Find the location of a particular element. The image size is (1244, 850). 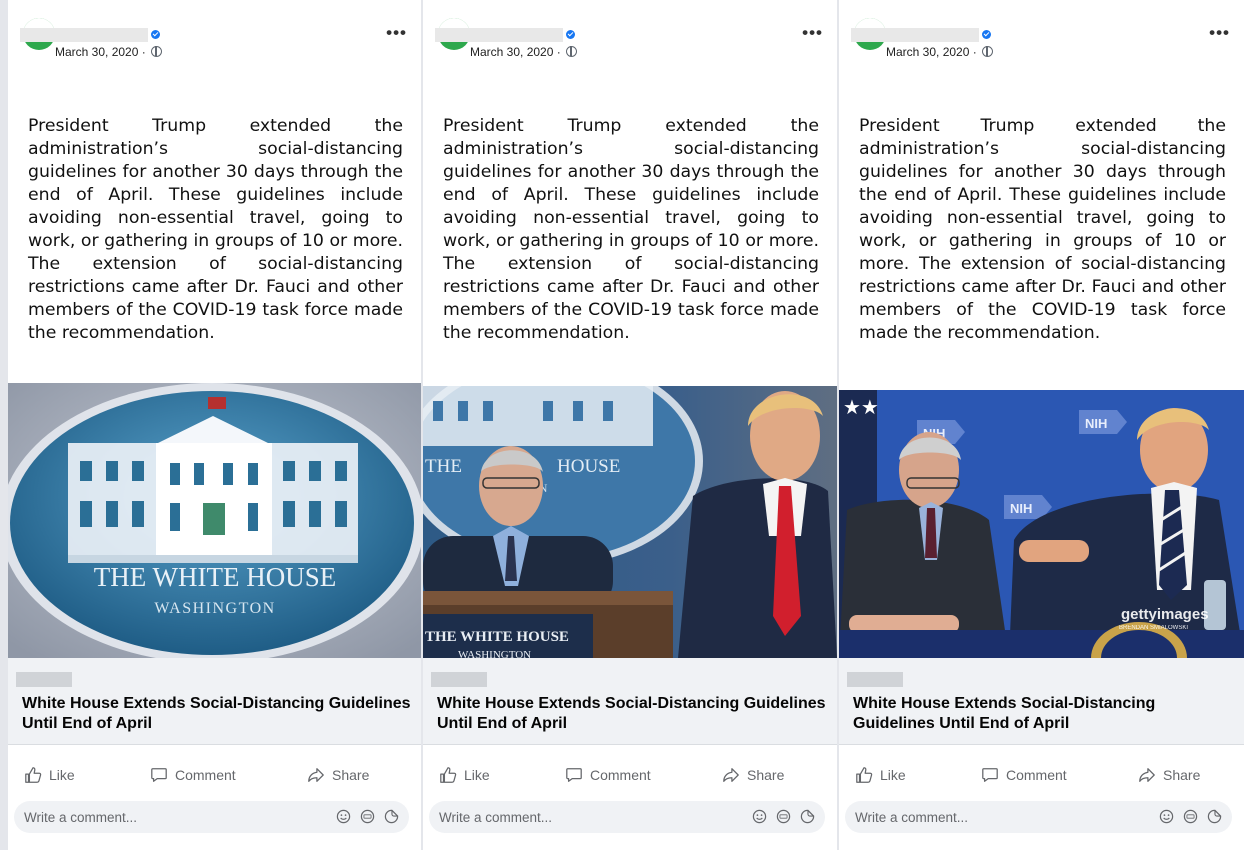

white-house-seal-image: THE WHITE HOUSE WASHINGTON is located at coordinates (214, 520).